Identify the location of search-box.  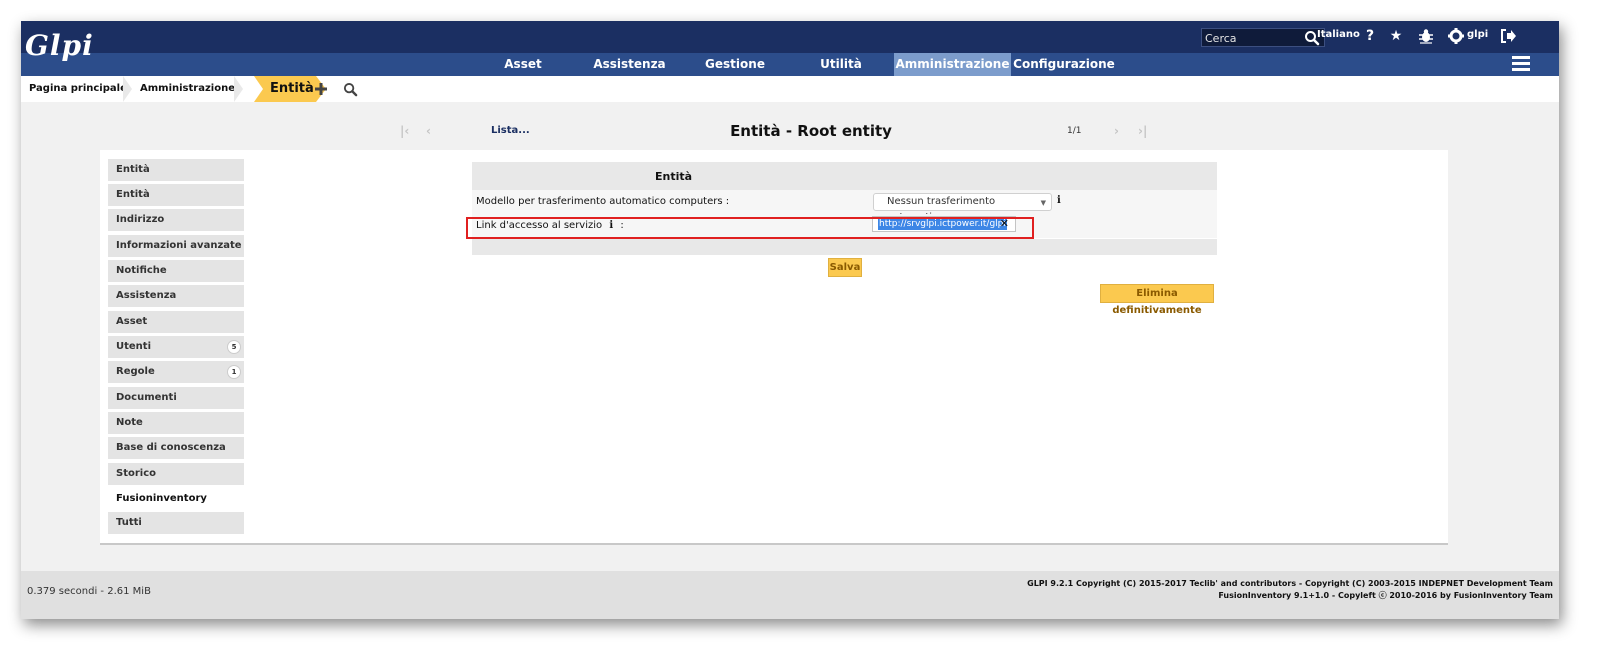
(1263, 37).